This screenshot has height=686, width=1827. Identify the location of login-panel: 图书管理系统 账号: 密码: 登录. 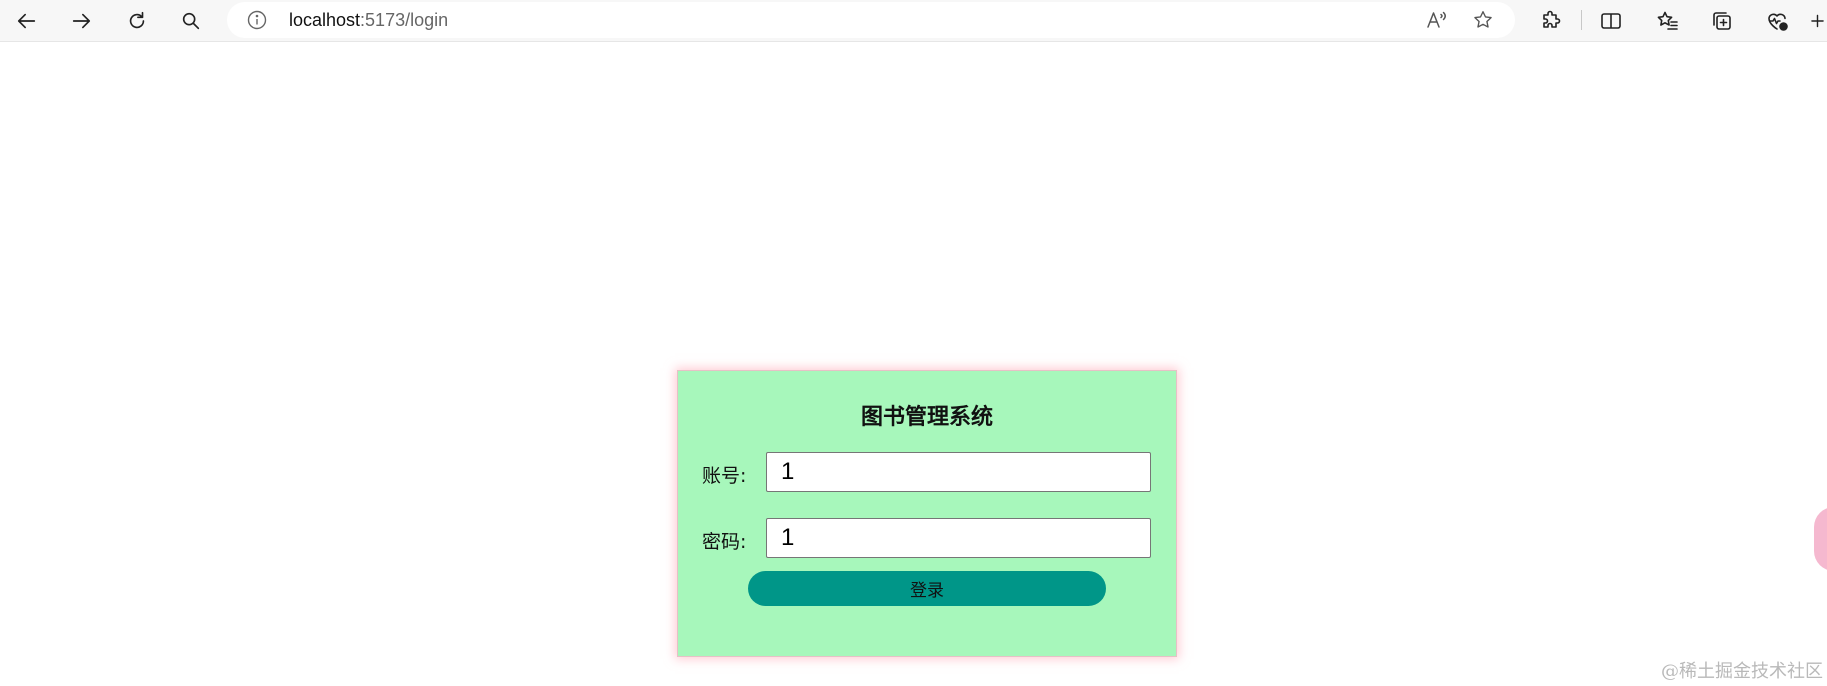
(927, 513).